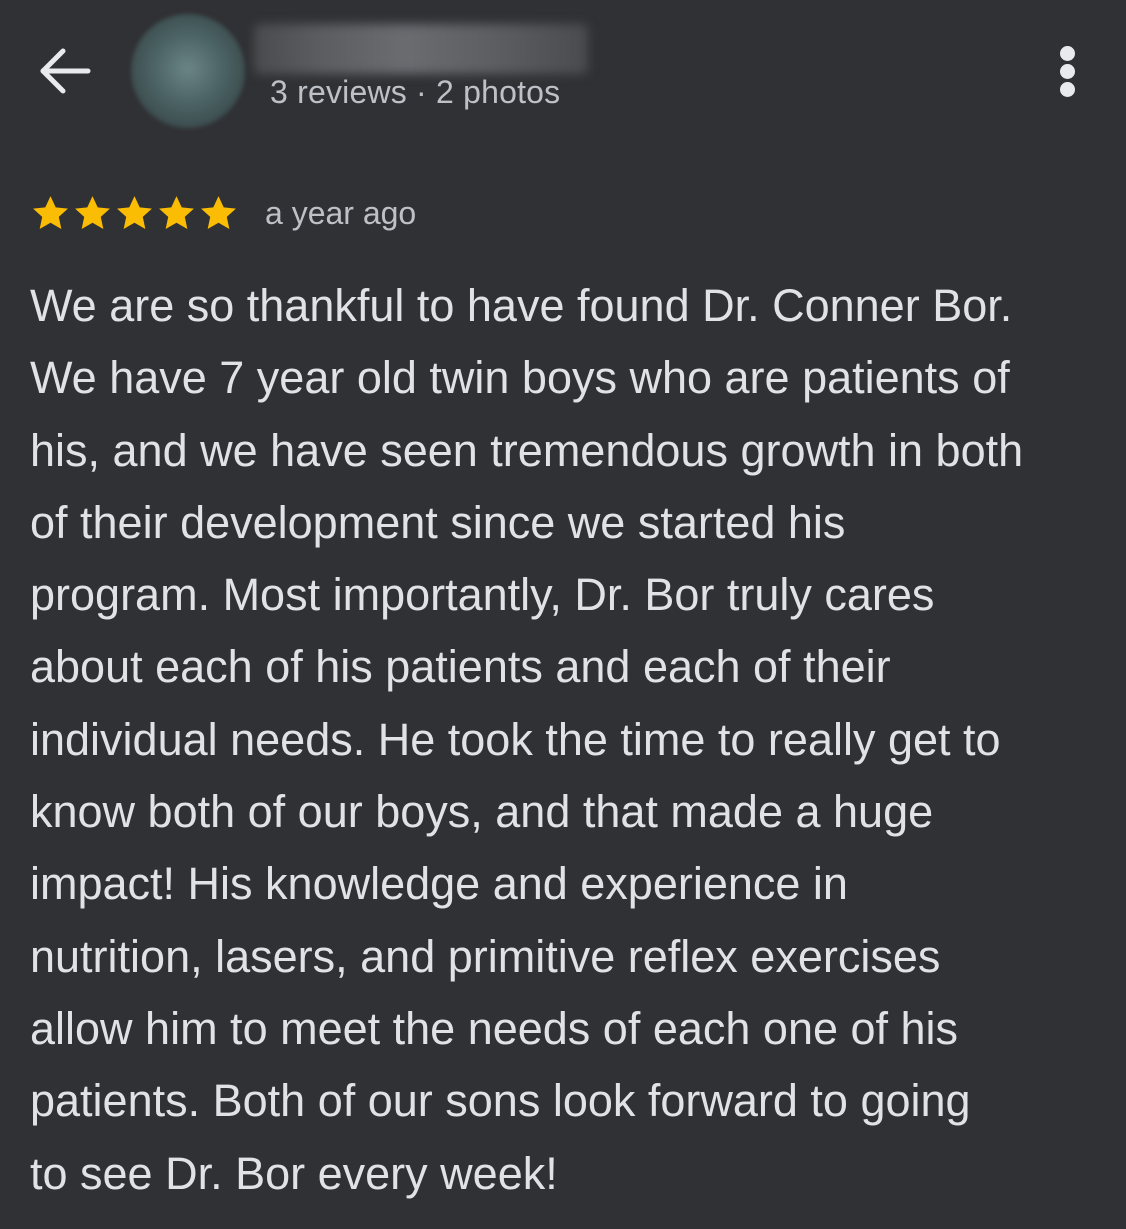  What do you see at coordinates (1068, 71) in the screenshot?
I see `more-options-button` at bounding box center [1068, 71].